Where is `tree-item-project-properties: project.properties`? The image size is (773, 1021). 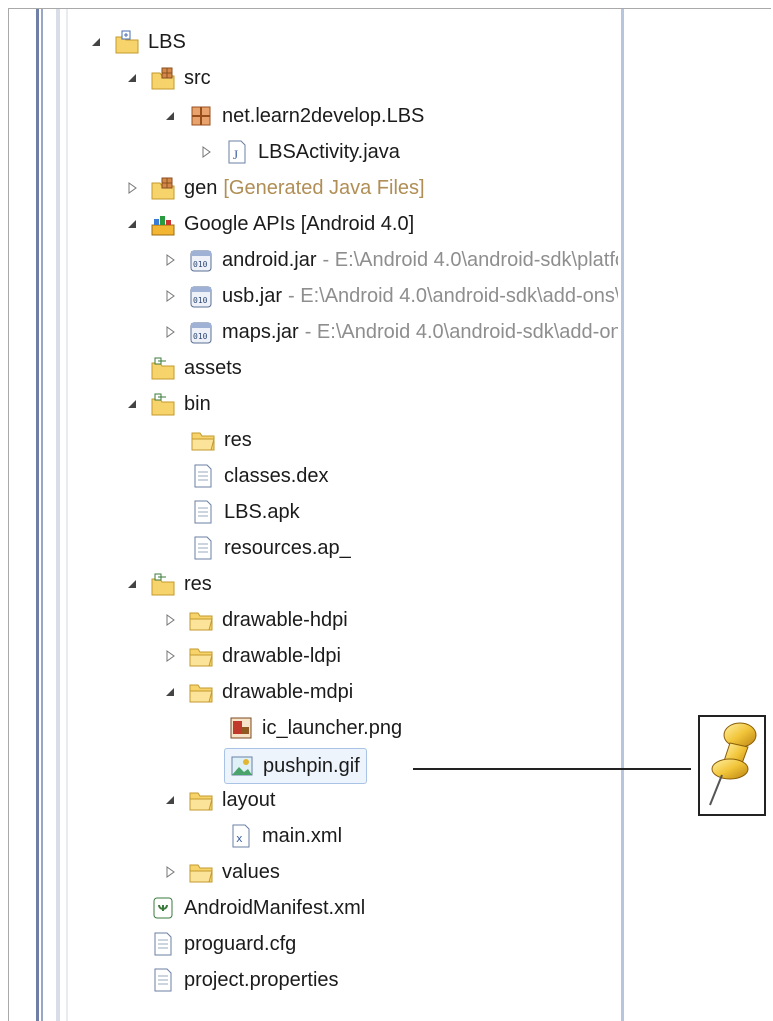 tree-item-project-properties: project.properties is located at coordinates (244, 980).